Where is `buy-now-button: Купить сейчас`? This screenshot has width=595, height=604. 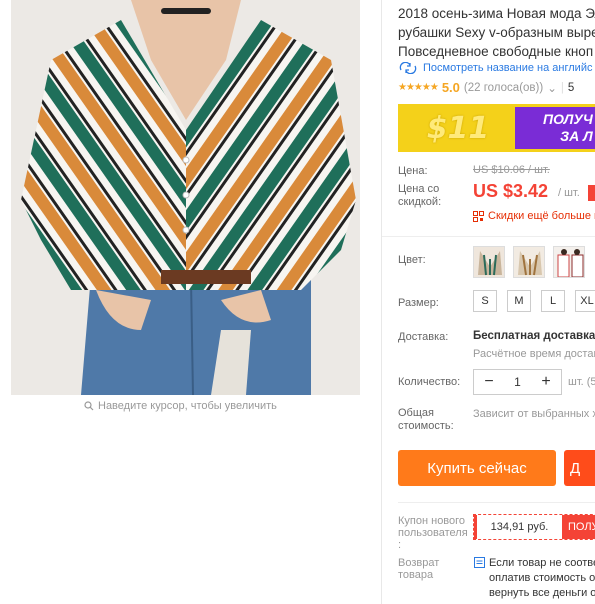 buy-now-button: Купить сейчас is located at coordinates (477, 468).